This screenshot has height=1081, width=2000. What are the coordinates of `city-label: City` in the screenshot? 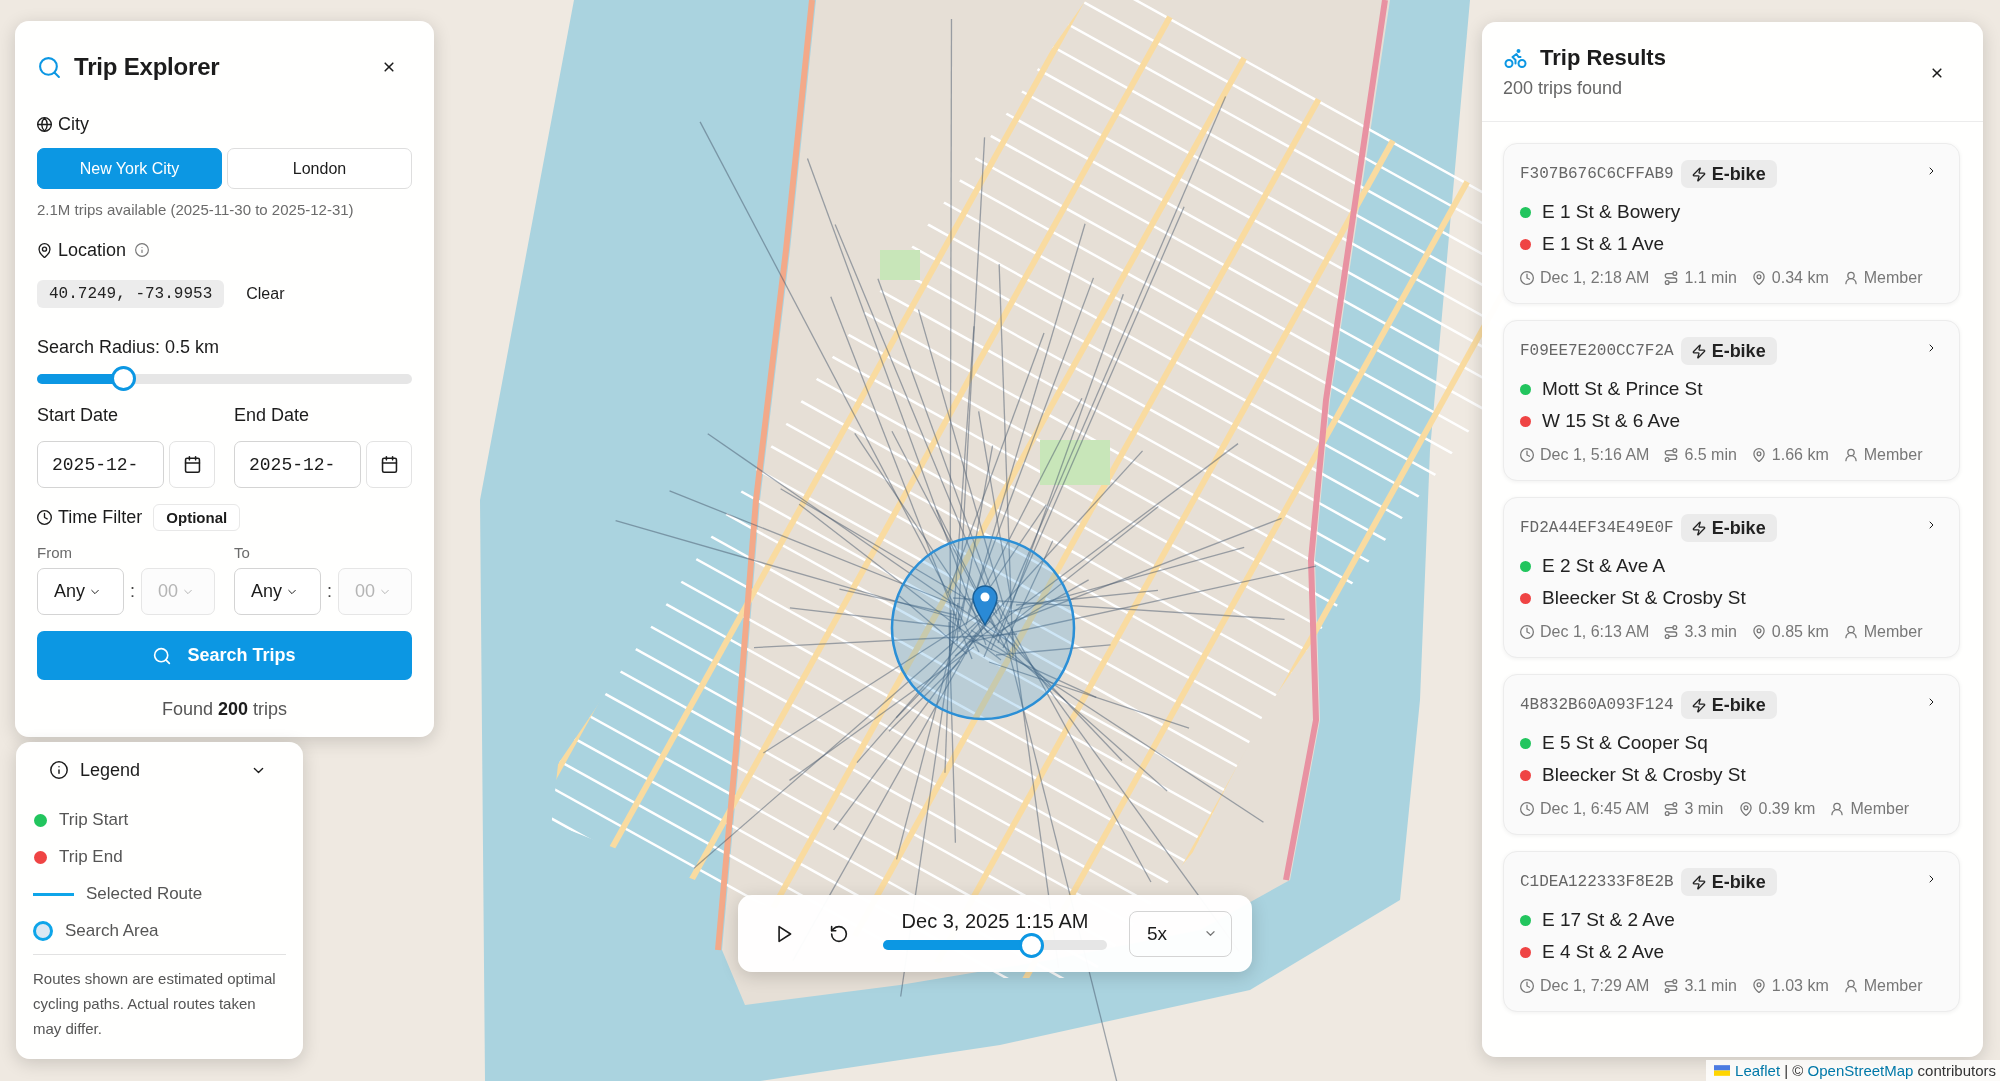 It's located at (73, 124).